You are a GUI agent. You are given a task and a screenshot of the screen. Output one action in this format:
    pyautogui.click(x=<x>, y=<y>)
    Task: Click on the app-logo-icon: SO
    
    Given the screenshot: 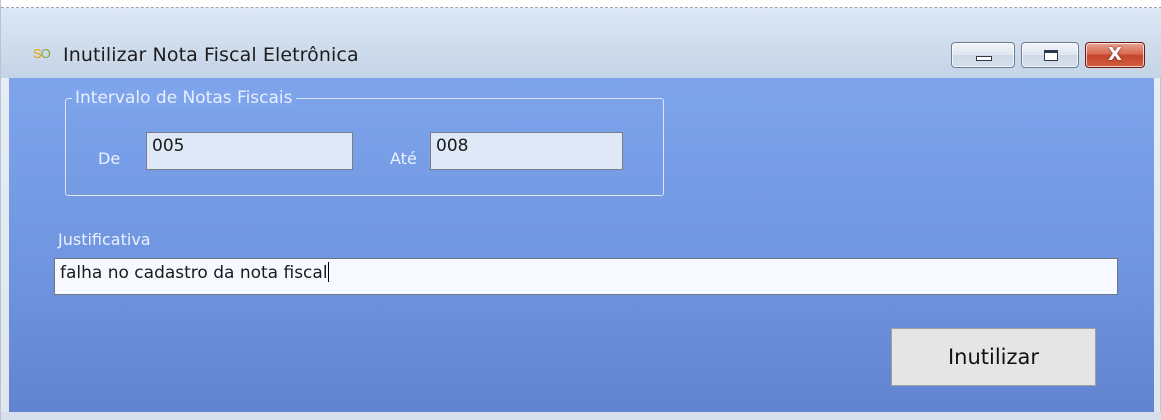 What is the action you would take?
    pyautogui.click(x=42, y=53)
    